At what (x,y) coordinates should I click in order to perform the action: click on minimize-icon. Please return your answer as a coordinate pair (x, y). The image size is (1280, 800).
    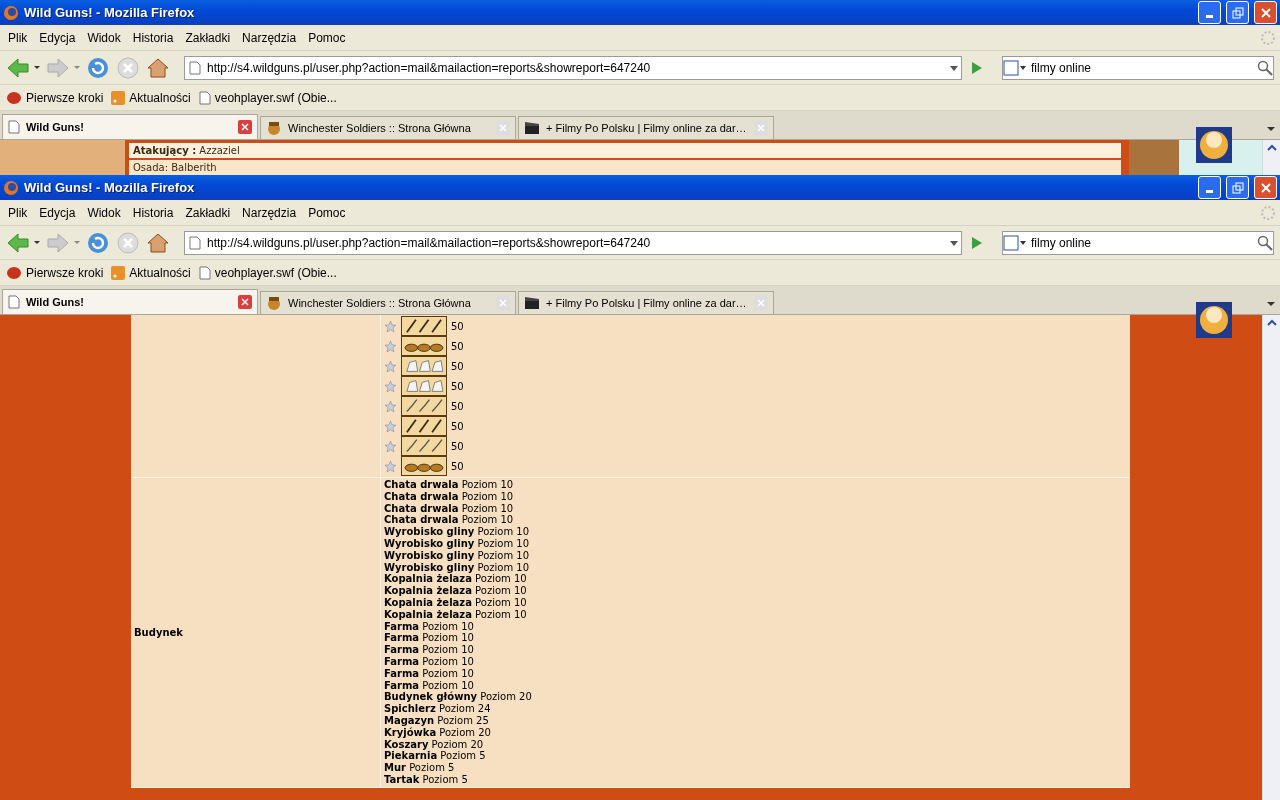
    Looking at the image, I should click on (1209, 16).